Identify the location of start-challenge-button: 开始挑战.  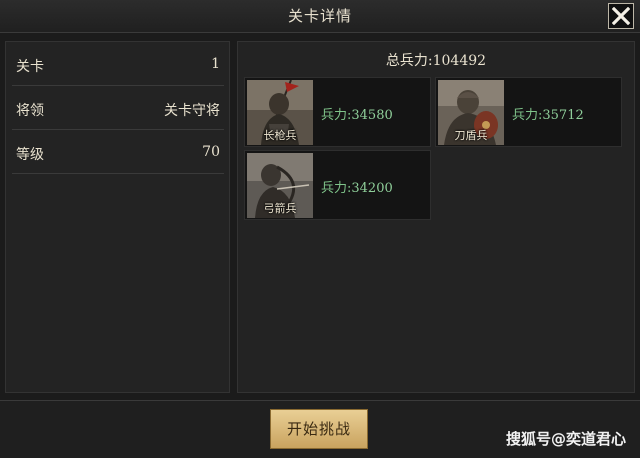
(319, 429).